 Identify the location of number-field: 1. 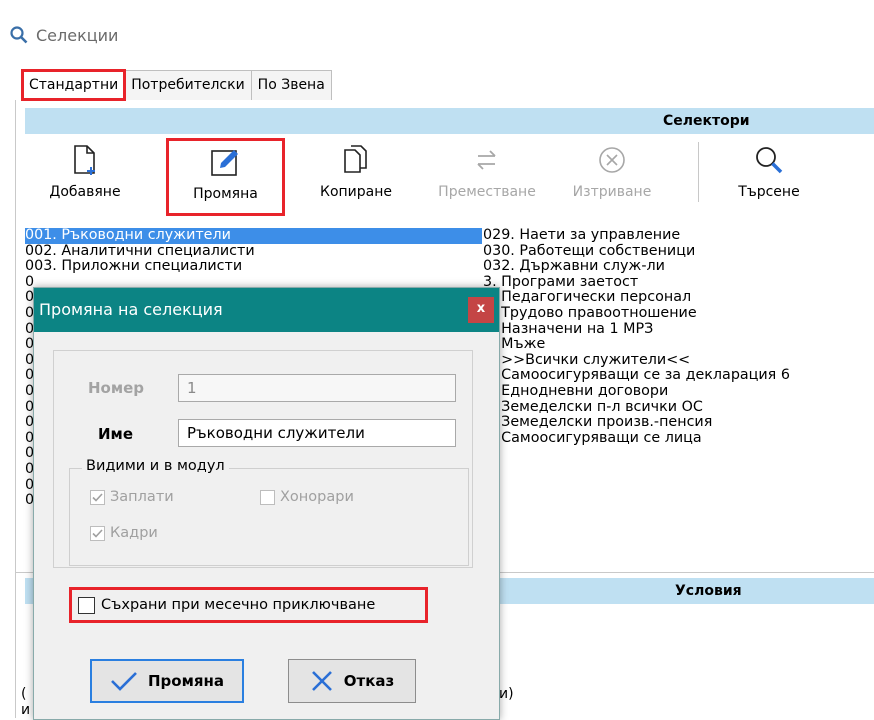
(317, 388).